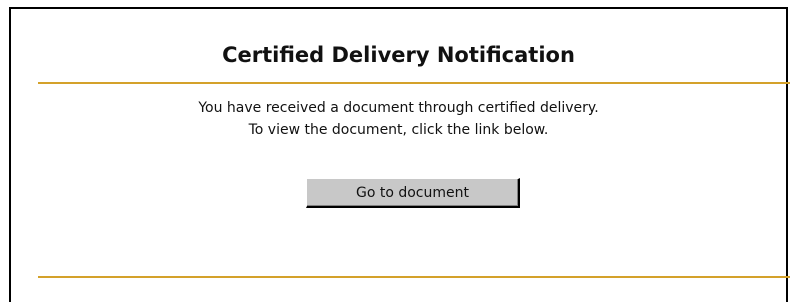 The height and width of the screenshot is (302, 795). Describe the element at coordinates (398, 55) in the screenshot. I see `notification-title: Certified Delivery Notification` at that location.